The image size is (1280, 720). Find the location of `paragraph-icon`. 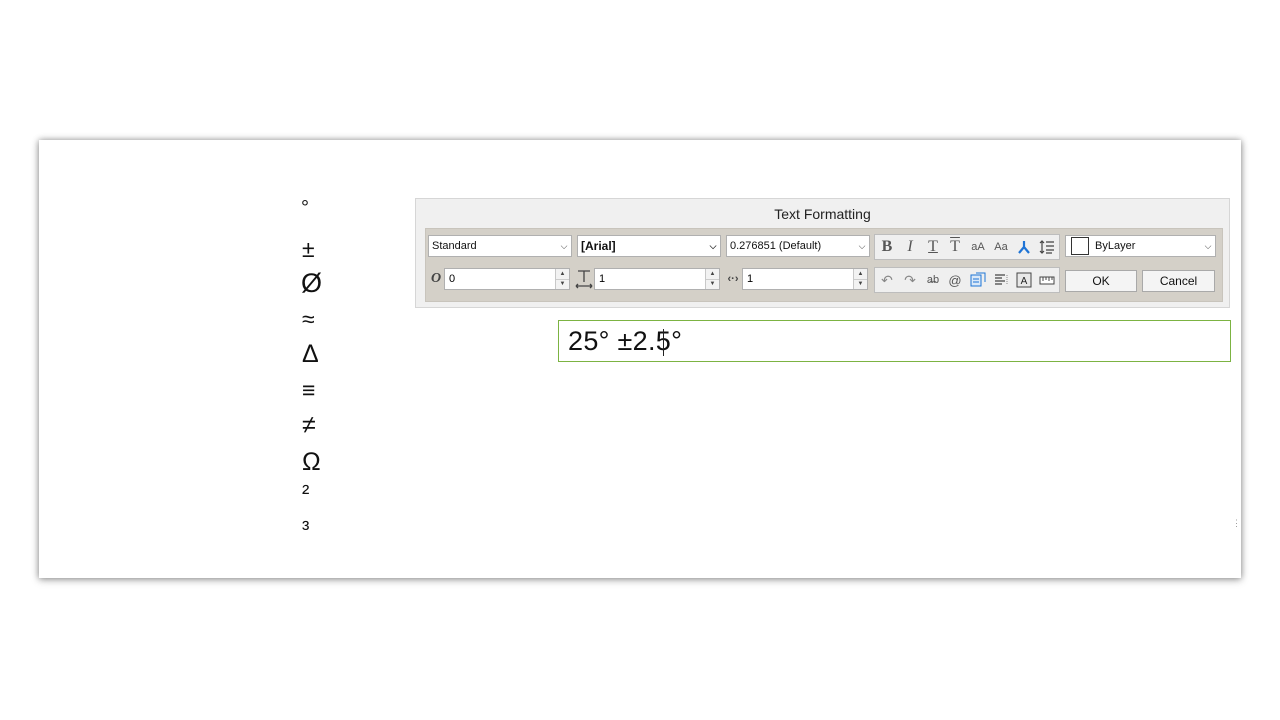

paragraph-icon is located at coordinates (1001, 280).